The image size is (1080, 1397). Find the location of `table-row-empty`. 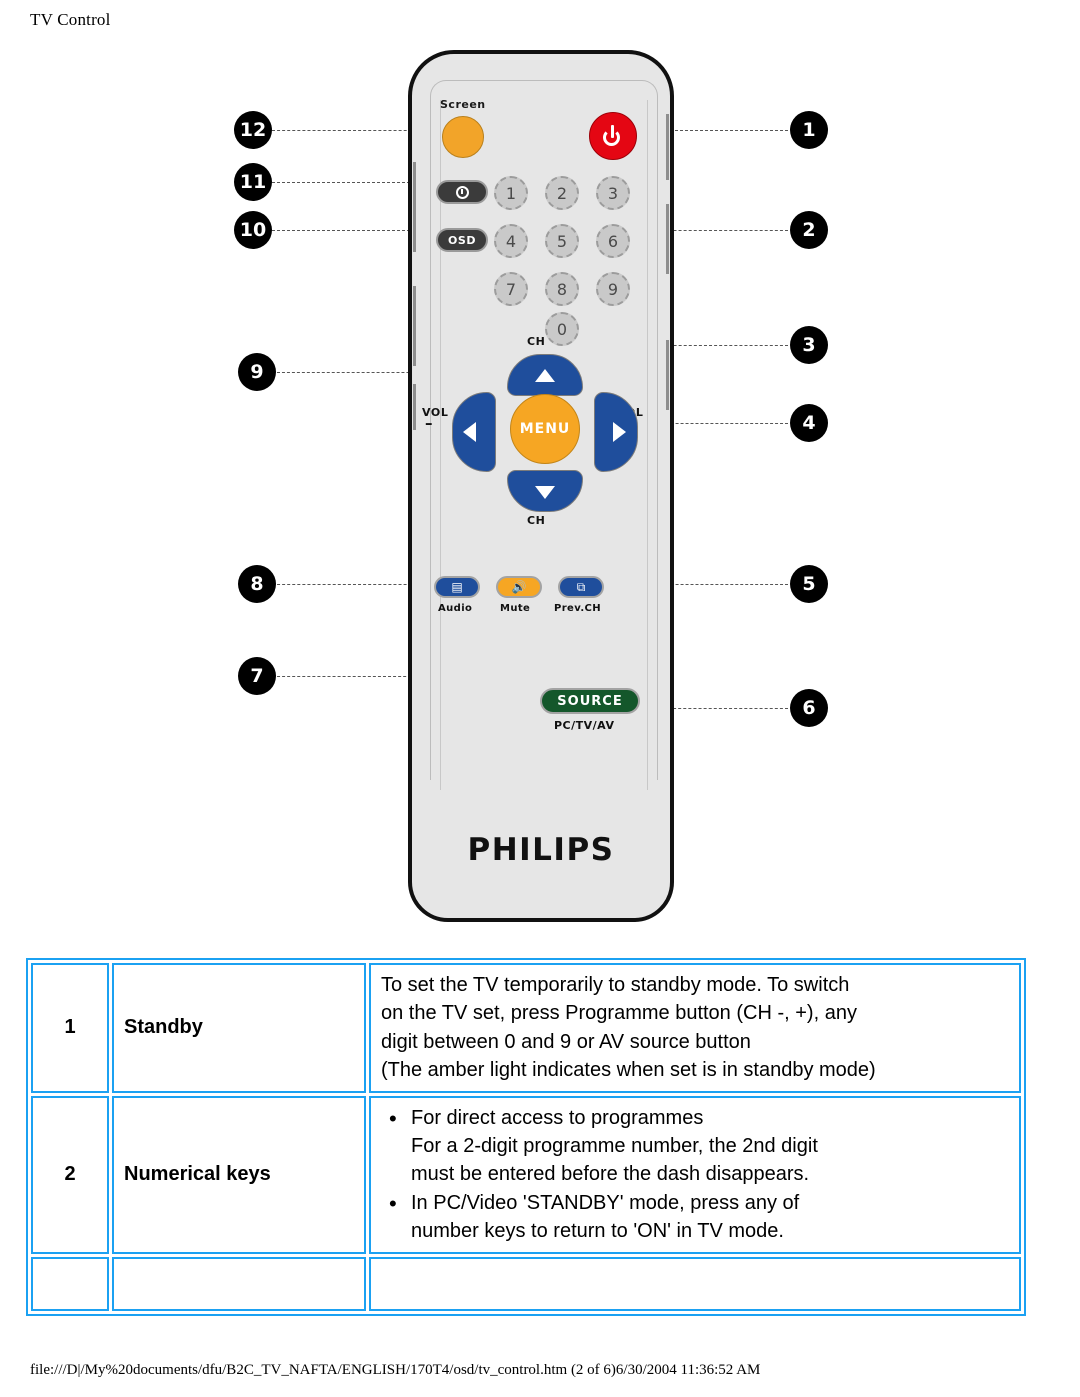

table-row-empty is located at coordinates (526, 1283).